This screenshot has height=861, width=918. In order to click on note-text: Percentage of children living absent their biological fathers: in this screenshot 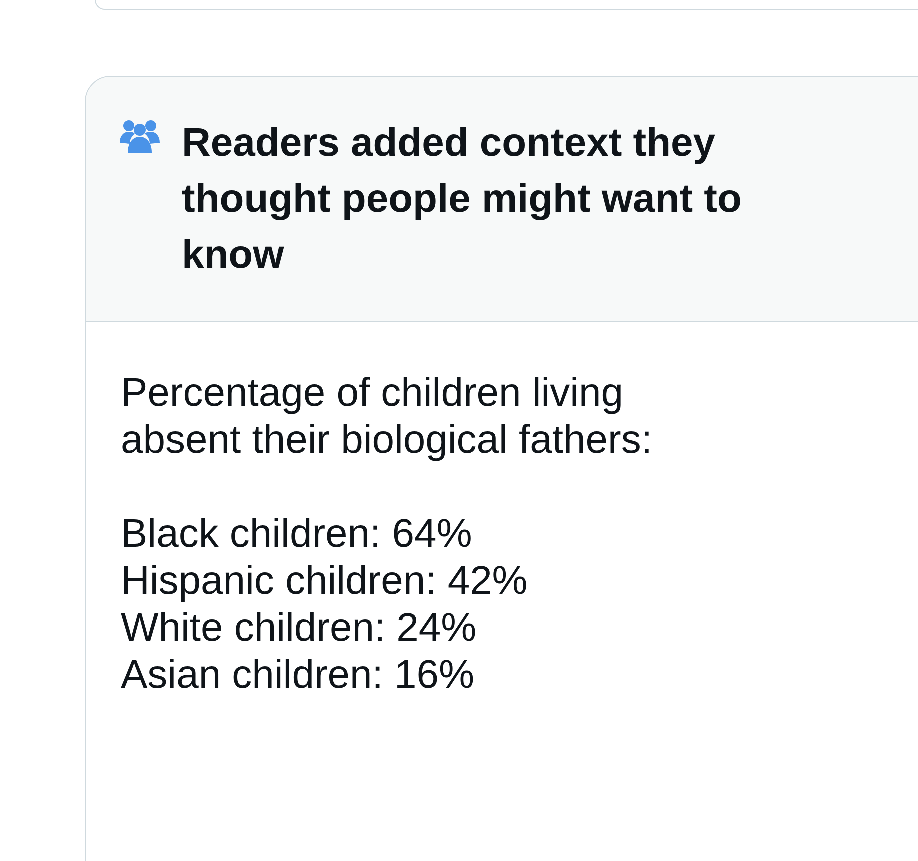, I will do `click(387, 417)`.